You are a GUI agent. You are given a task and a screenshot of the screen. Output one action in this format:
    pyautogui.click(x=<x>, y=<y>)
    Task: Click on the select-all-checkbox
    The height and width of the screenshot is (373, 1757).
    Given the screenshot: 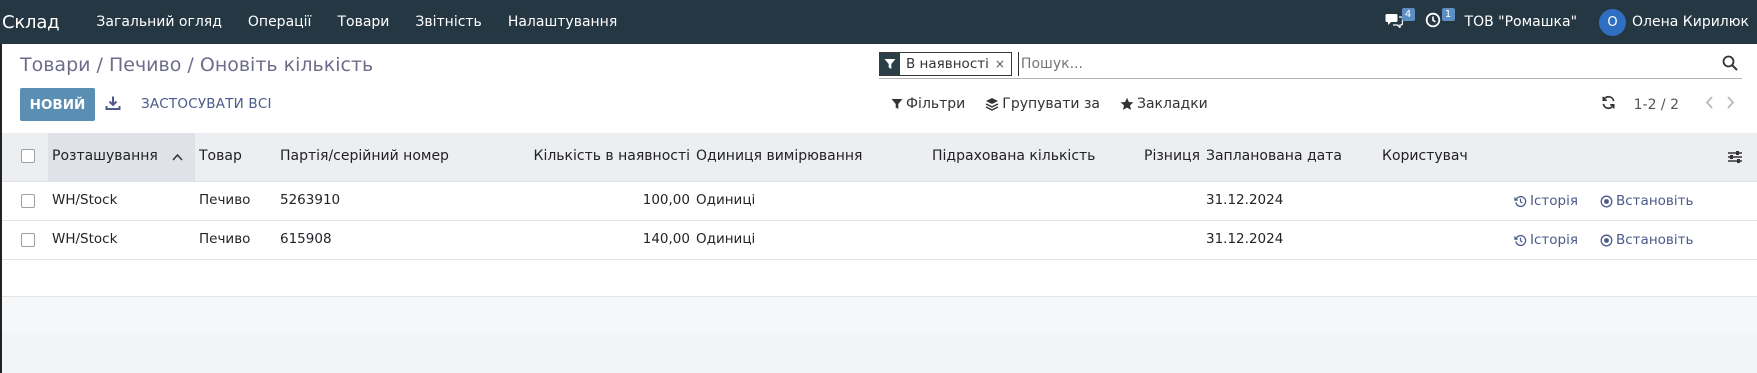 What is the action you would take?
    pyautogui.click(x=28, y=156)
    